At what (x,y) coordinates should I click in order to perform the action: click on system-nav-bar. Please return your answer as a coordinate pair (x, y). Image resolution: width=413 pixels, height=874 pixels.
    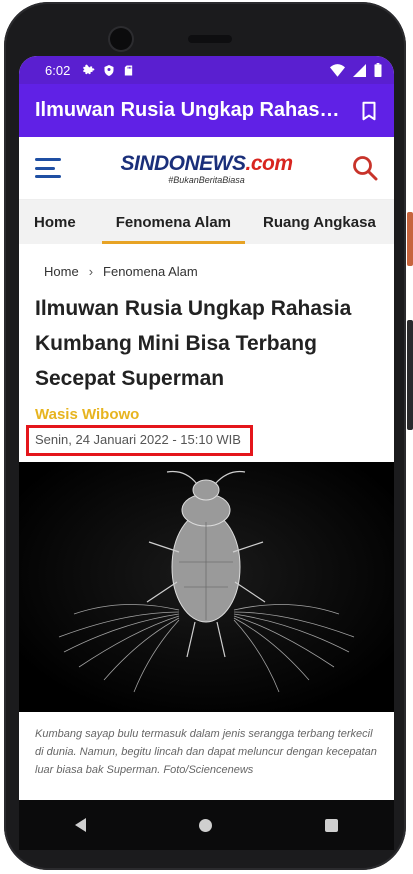
    Looking at the image, I should click on (206, 825).